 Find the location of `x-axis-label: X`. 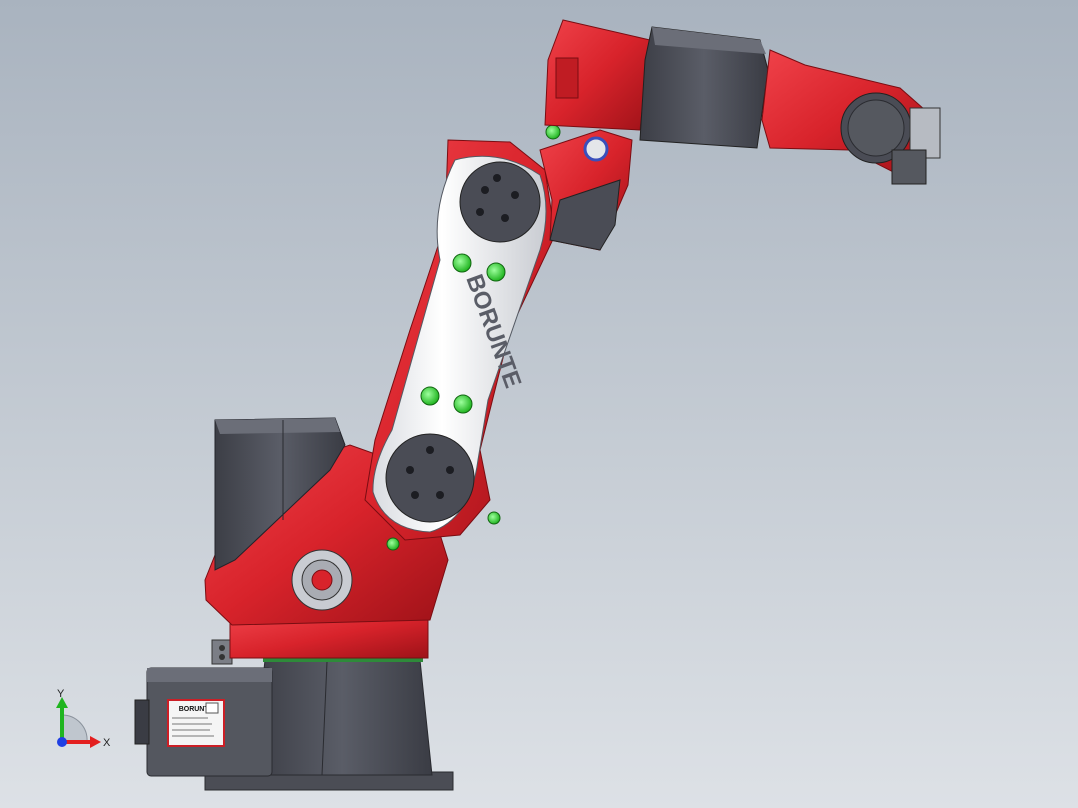

x-axis-label: X is located at coordinates (107, 743).